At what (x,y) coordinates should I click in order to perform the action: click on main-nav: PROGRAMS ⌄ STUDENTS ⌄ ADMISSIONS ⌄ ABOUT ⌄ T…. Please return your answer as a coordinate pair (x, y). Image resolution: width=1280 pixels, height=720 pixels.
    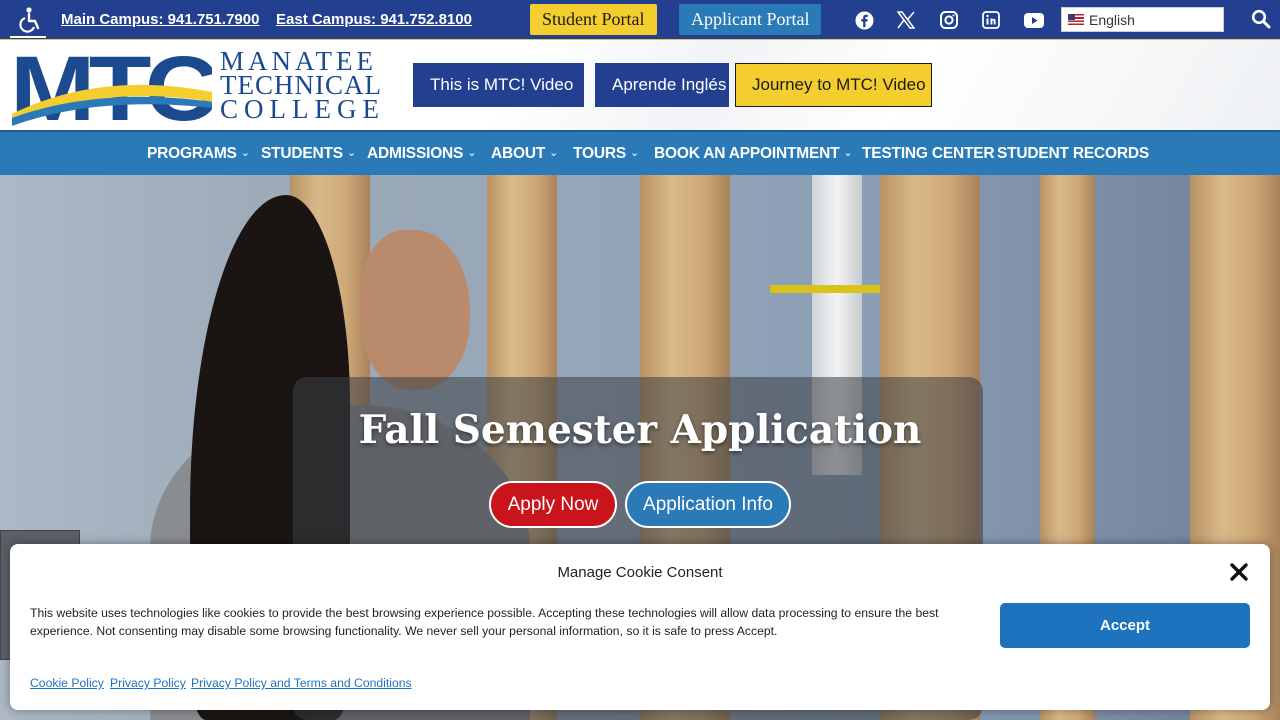
    Looking at the image, I should click on (640, 152).